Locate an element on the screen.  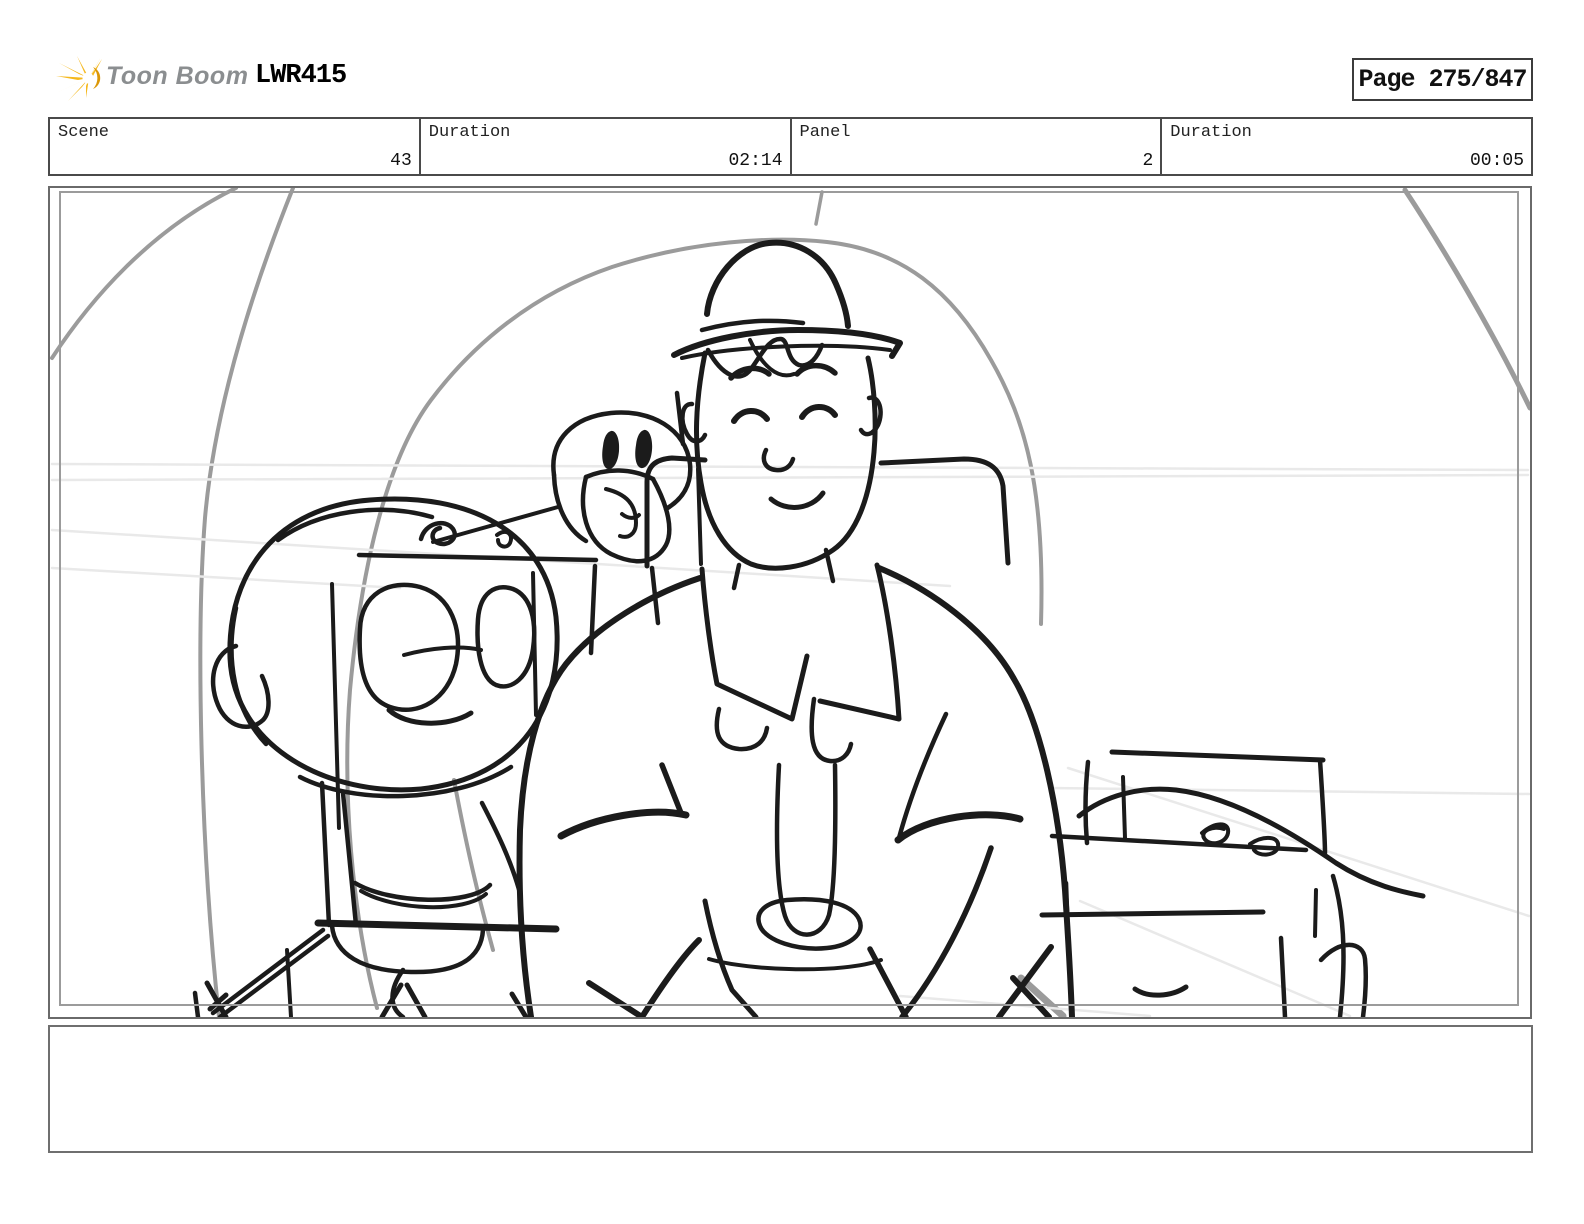
panel-number-label: Panel is located at coordinates (825, 132).